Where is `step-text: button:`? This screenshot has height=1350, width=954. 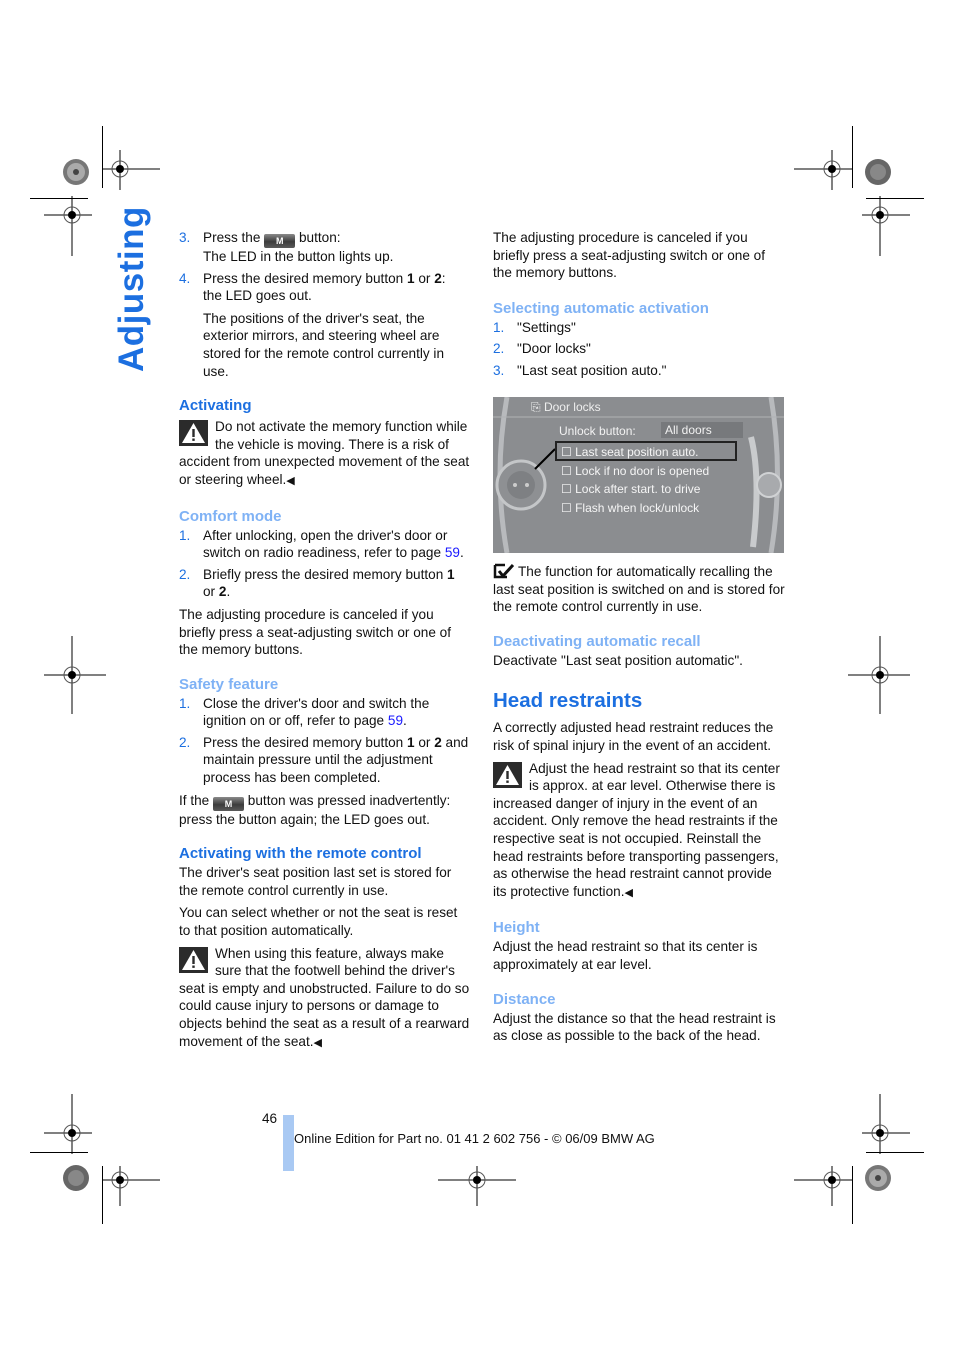
step-text: button: is located at coordinates (319, 237).